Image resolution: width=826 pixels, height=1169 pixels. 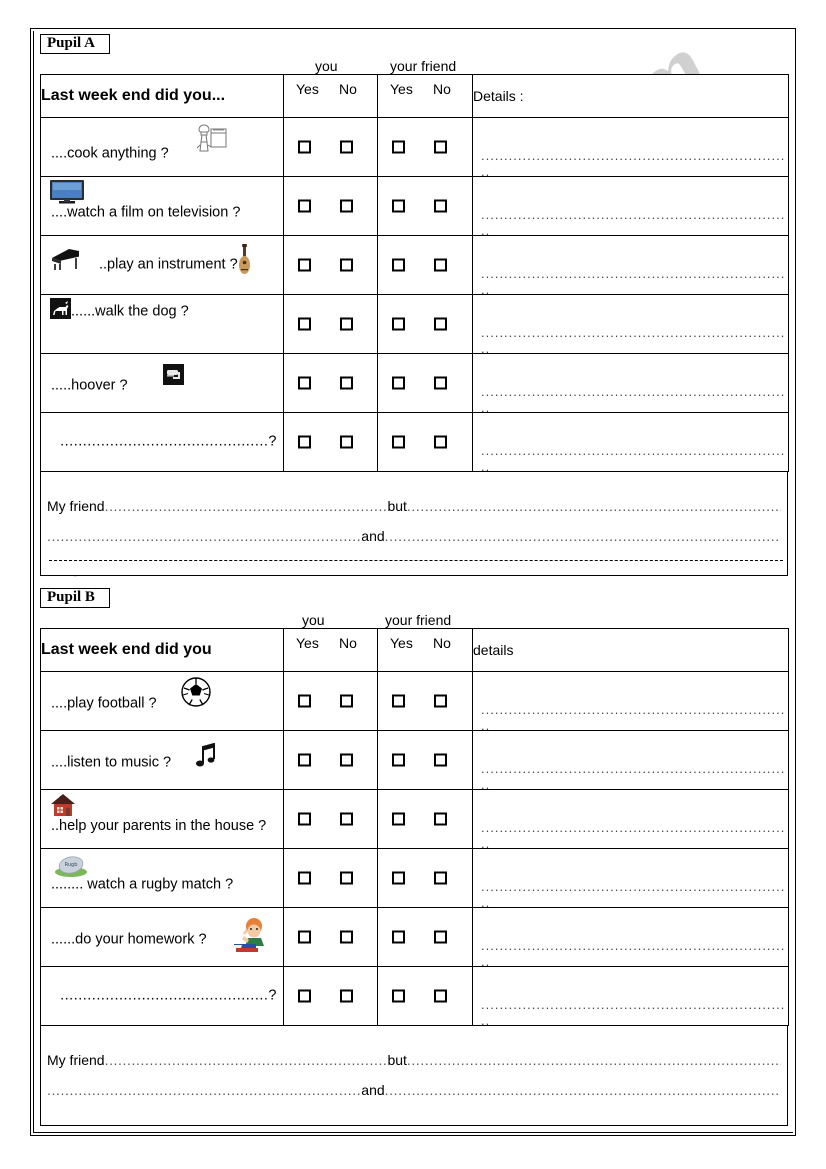 I want to click on question-cell: ......walk the dog ?, so click(x=162, y=324).